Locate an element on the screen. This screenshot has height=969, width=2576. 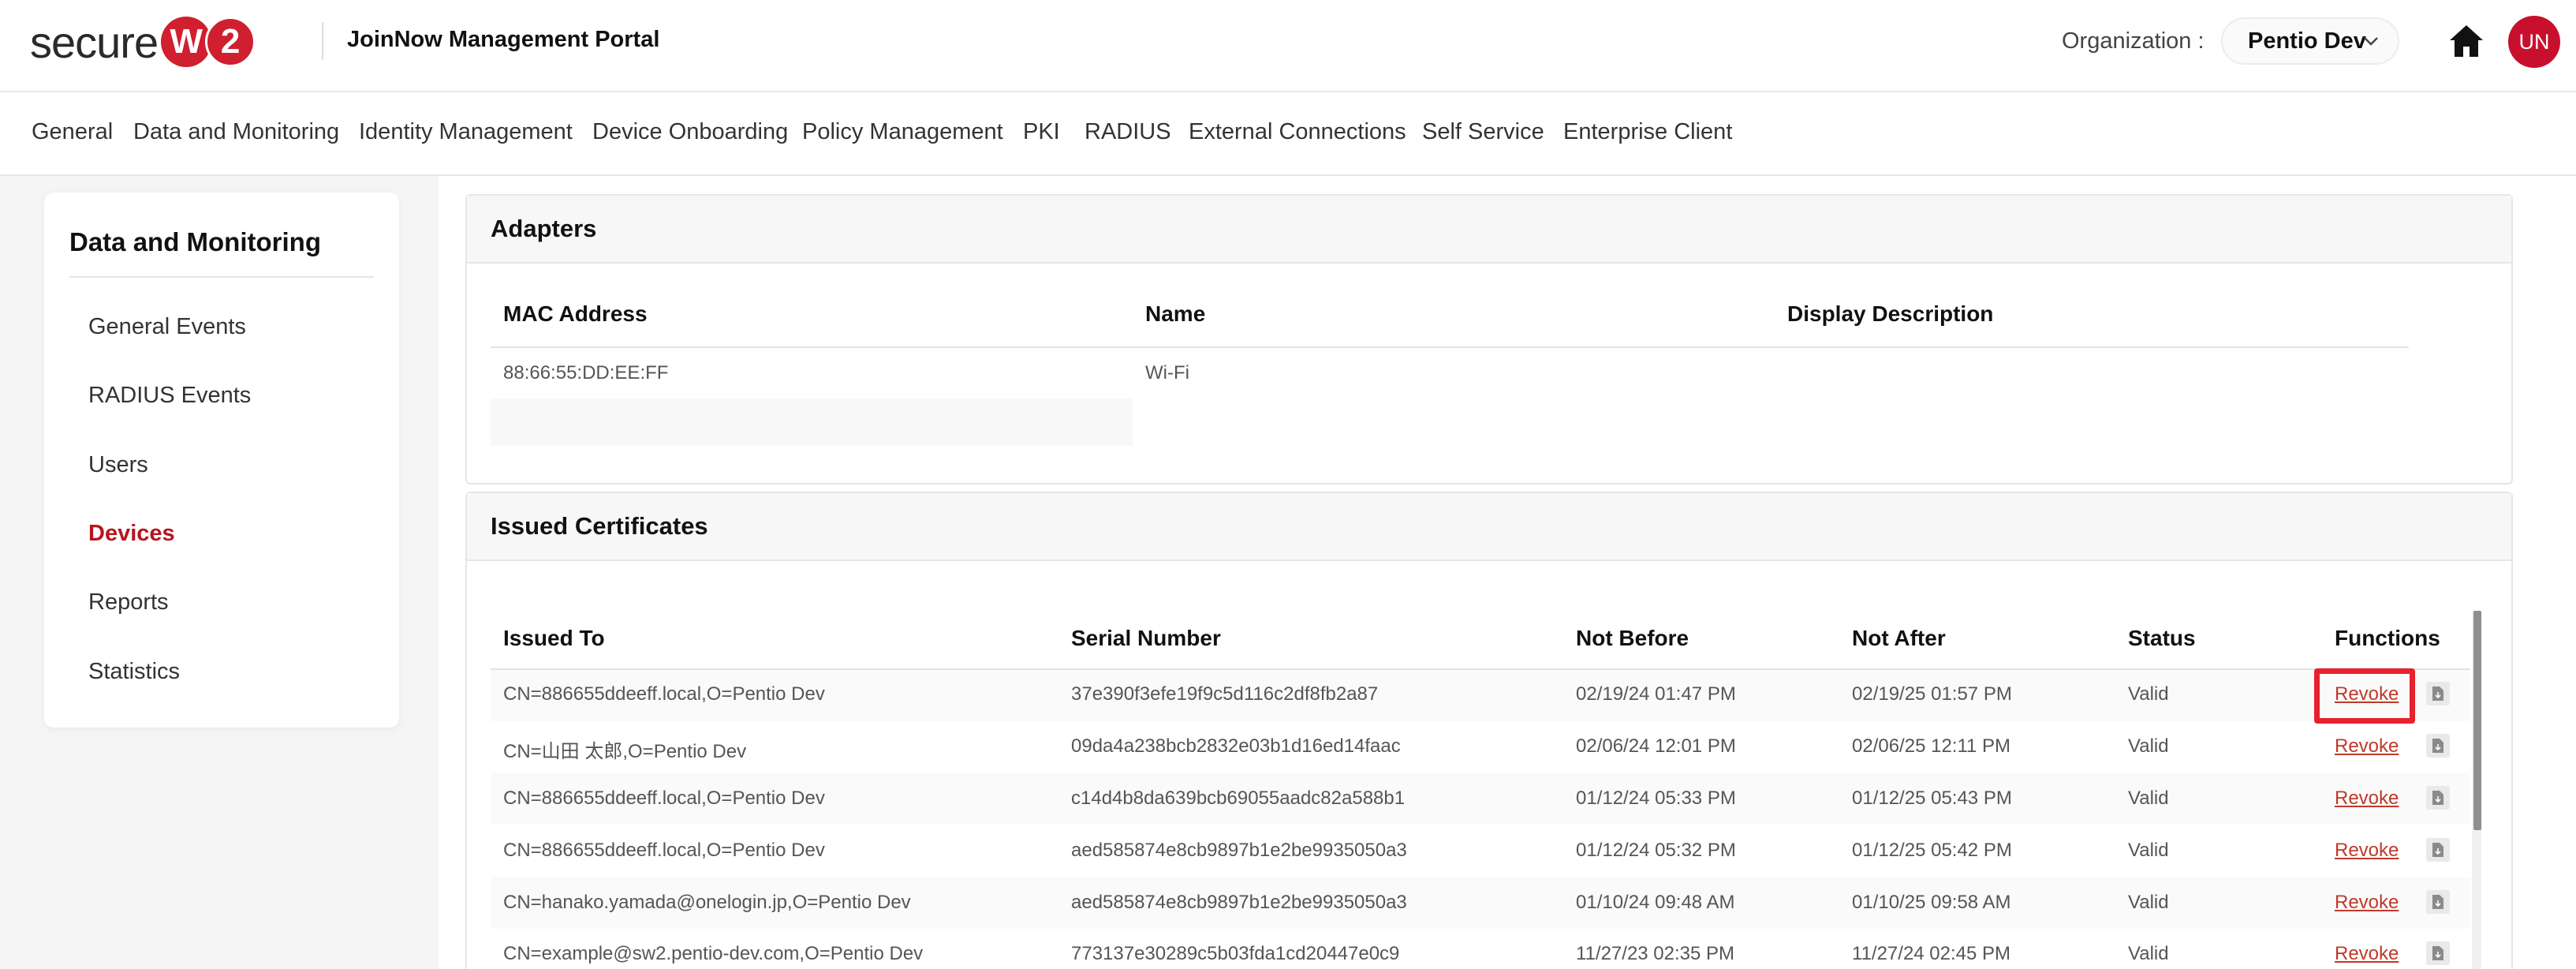
column-status: Status is located at coordinates (2162, 638).